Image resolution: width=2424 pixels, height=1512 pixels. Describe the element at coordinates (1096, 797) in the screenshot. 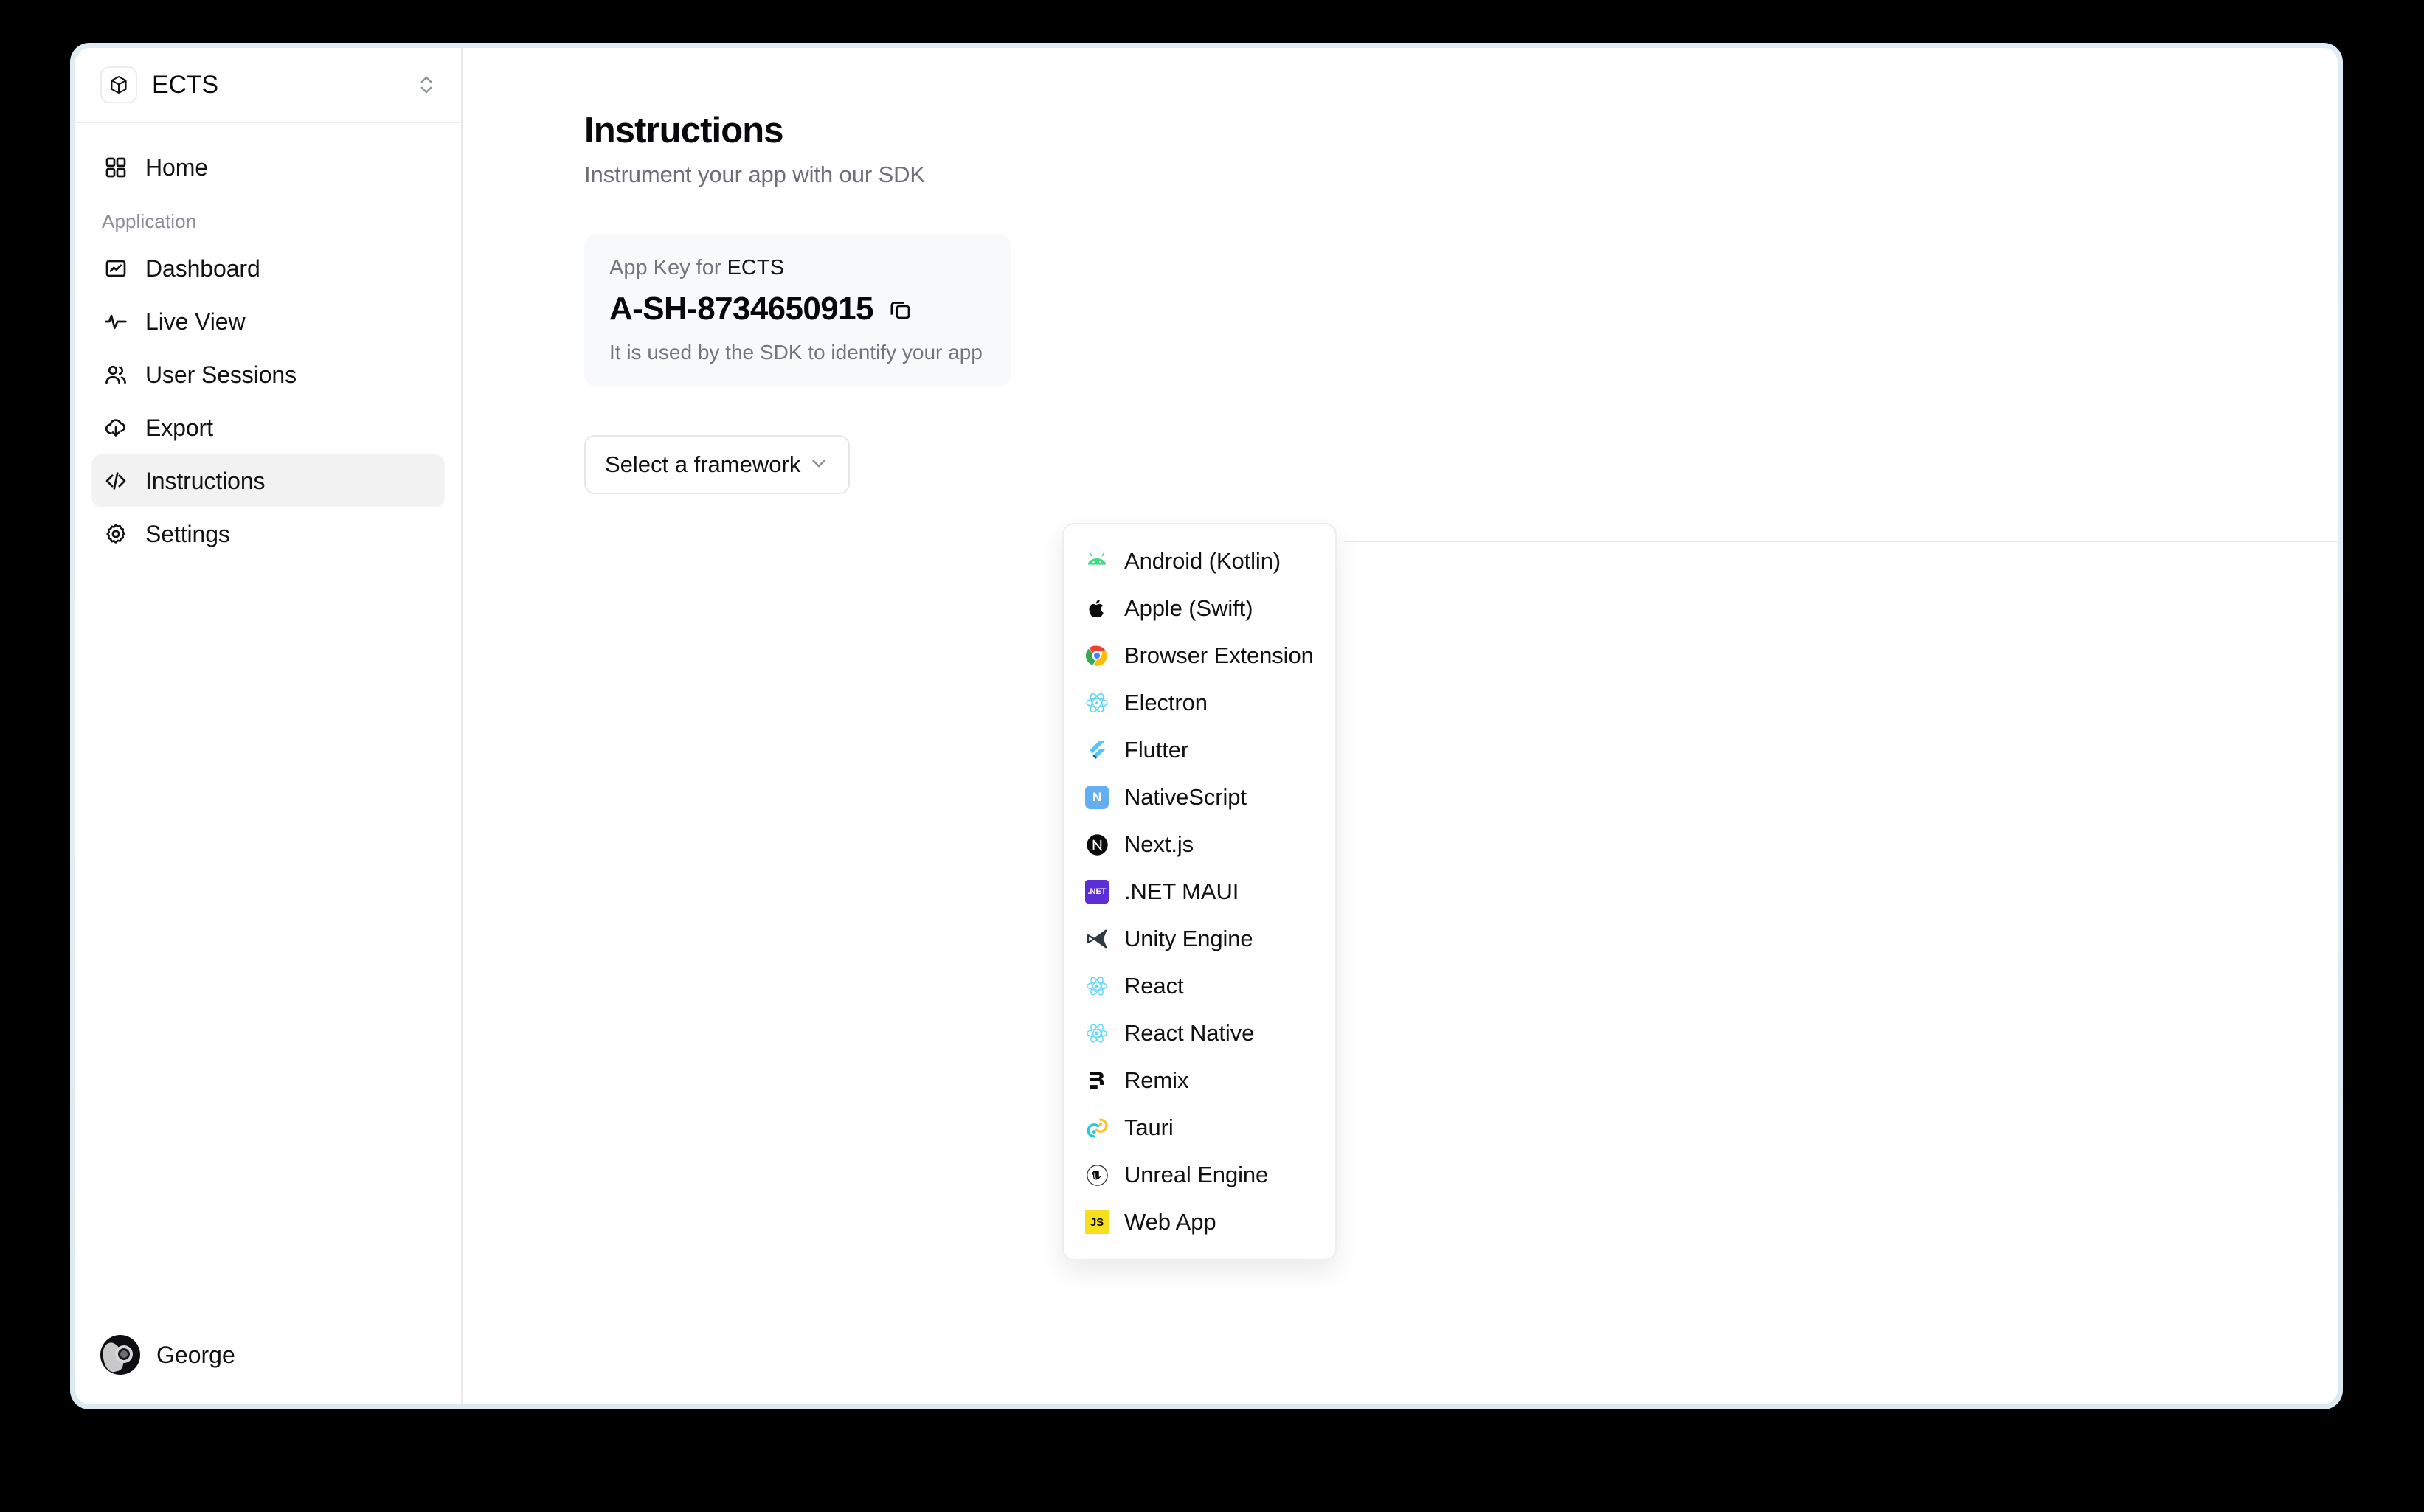

I see `nativescript-icon: N` at that location.